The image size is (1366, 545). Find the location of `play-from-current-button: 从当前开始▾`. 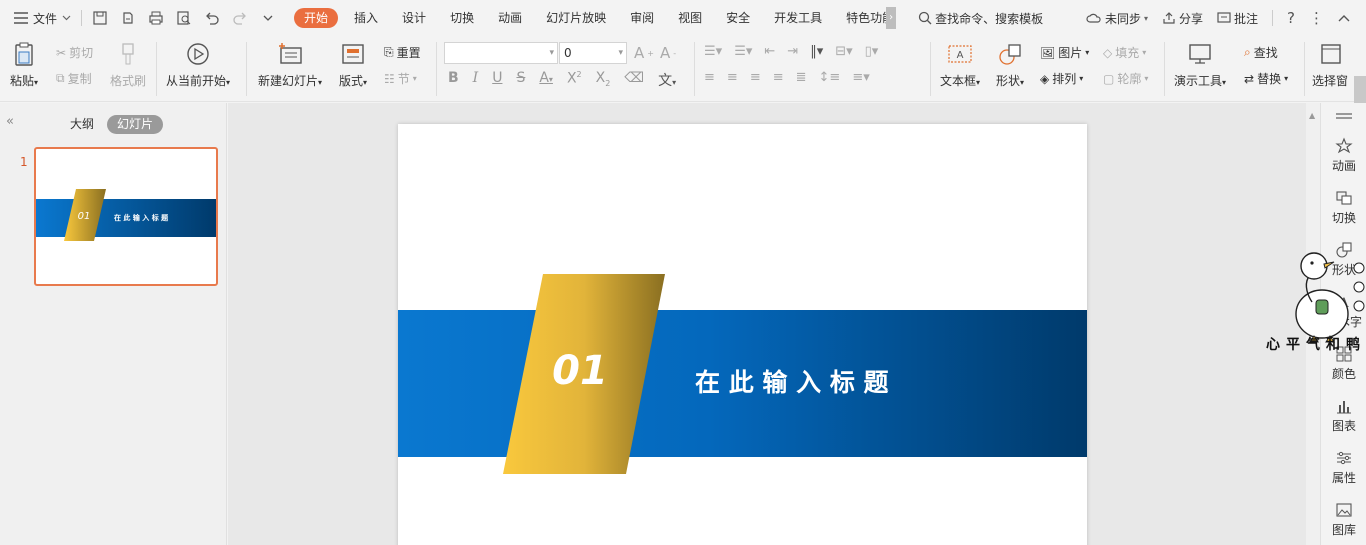

play-from-current-button: 从当前开始▾ is located at coordinates (198, 62).